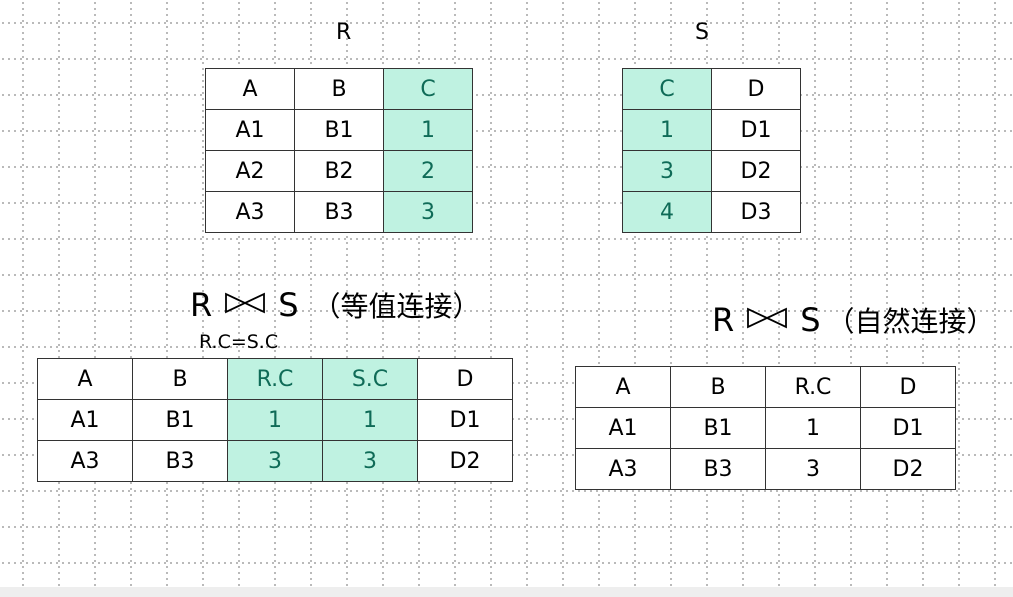 This screenshot has height=597, width=1013. I want to click on table-header-row: ABC, so click(339, 89).